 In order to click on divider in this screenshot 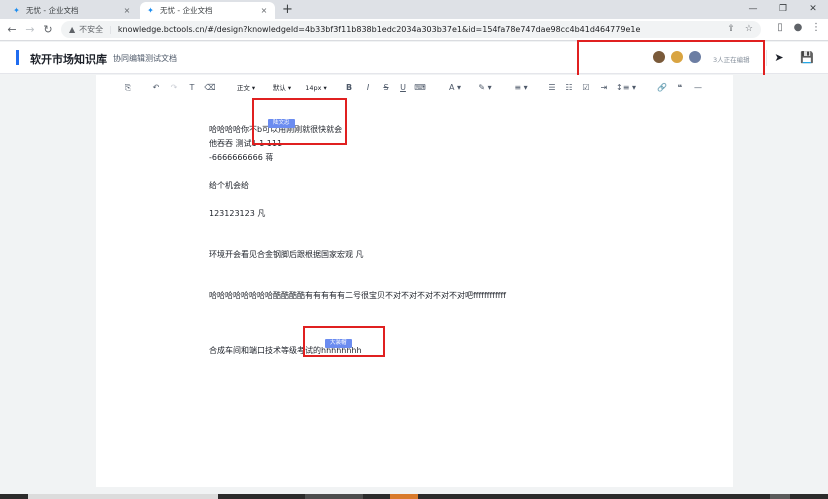, I will do `click(766, 58)`.